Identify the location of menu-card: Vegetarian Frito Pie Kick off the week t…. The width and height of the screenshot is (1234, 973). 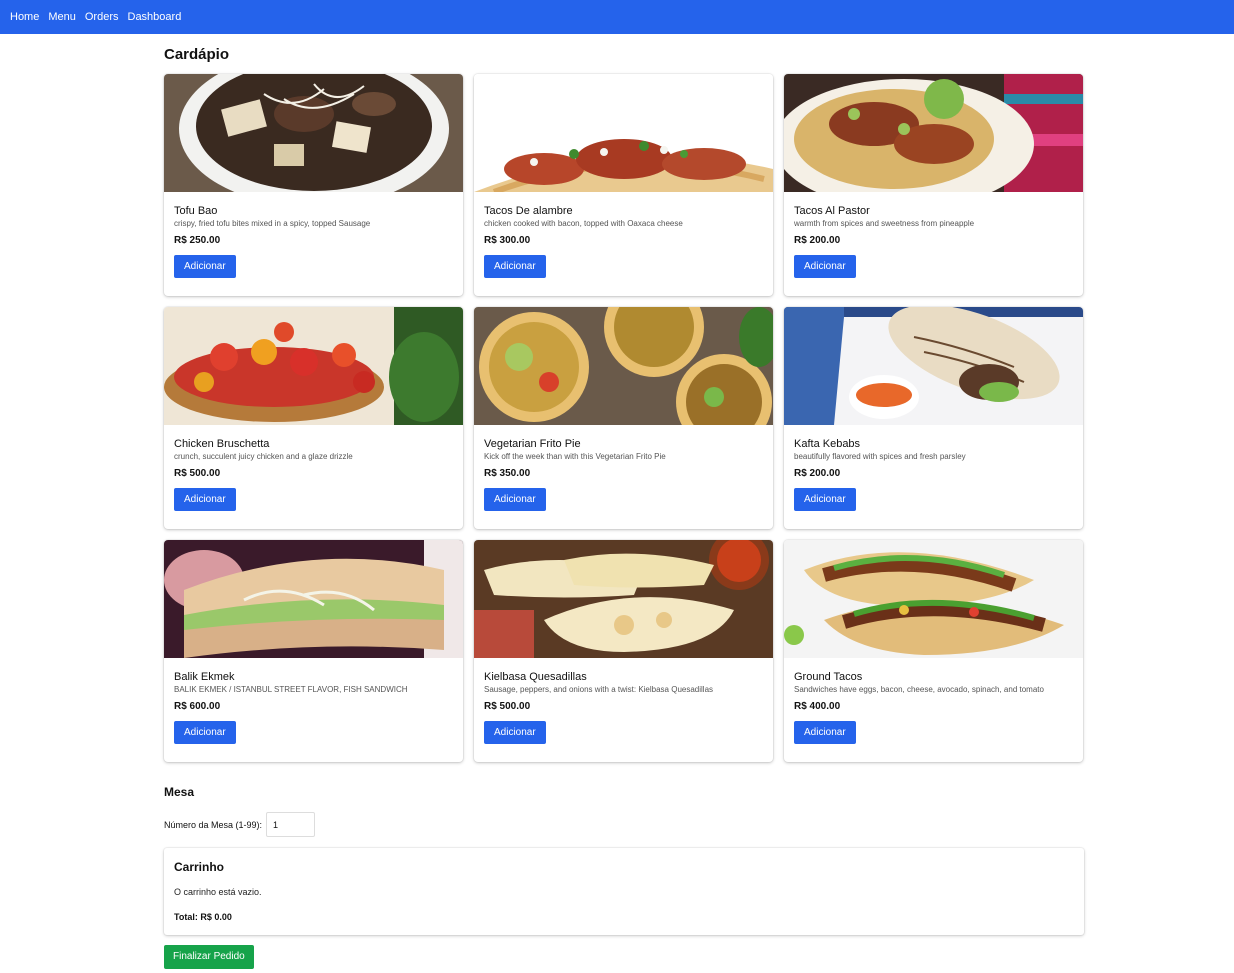
(623, 418).